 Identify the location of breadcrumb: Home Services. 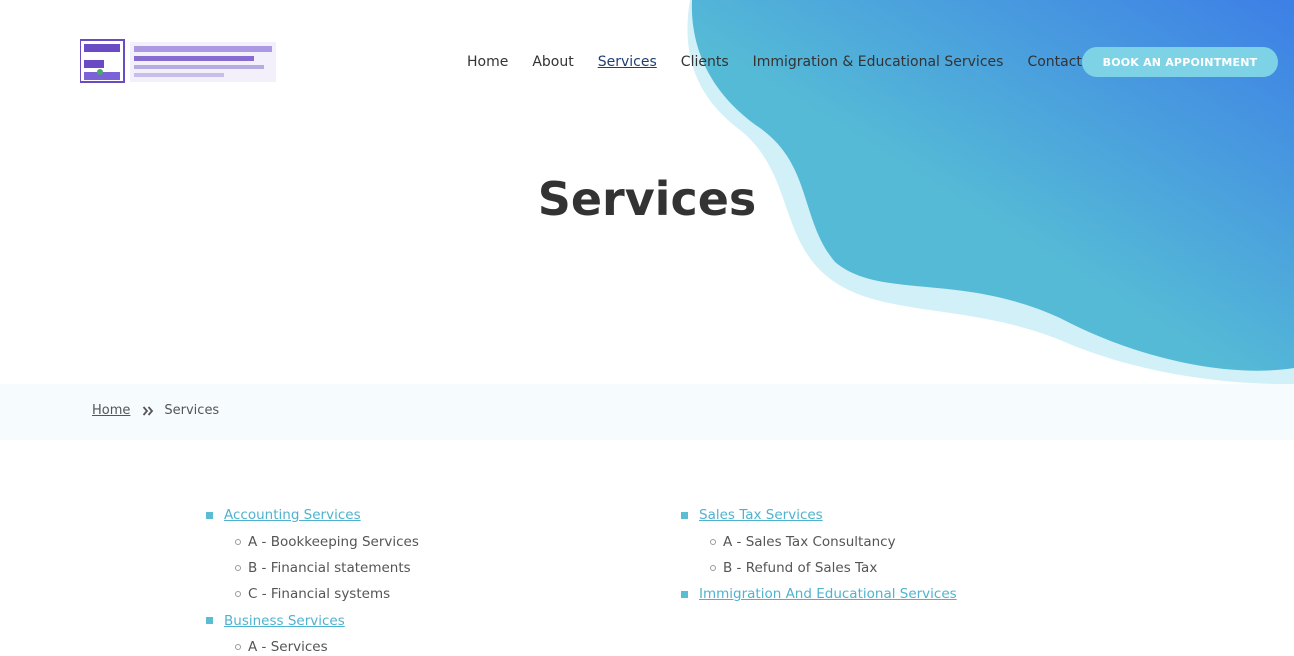
(155, 410).